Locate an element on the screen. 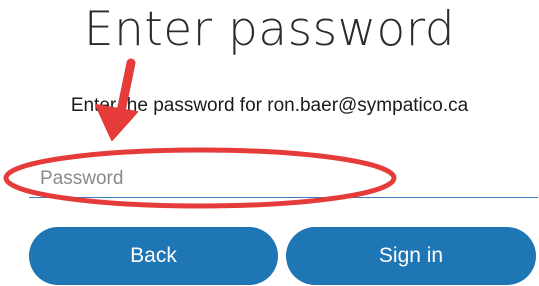  password-input is located at coordinates (283, 179).